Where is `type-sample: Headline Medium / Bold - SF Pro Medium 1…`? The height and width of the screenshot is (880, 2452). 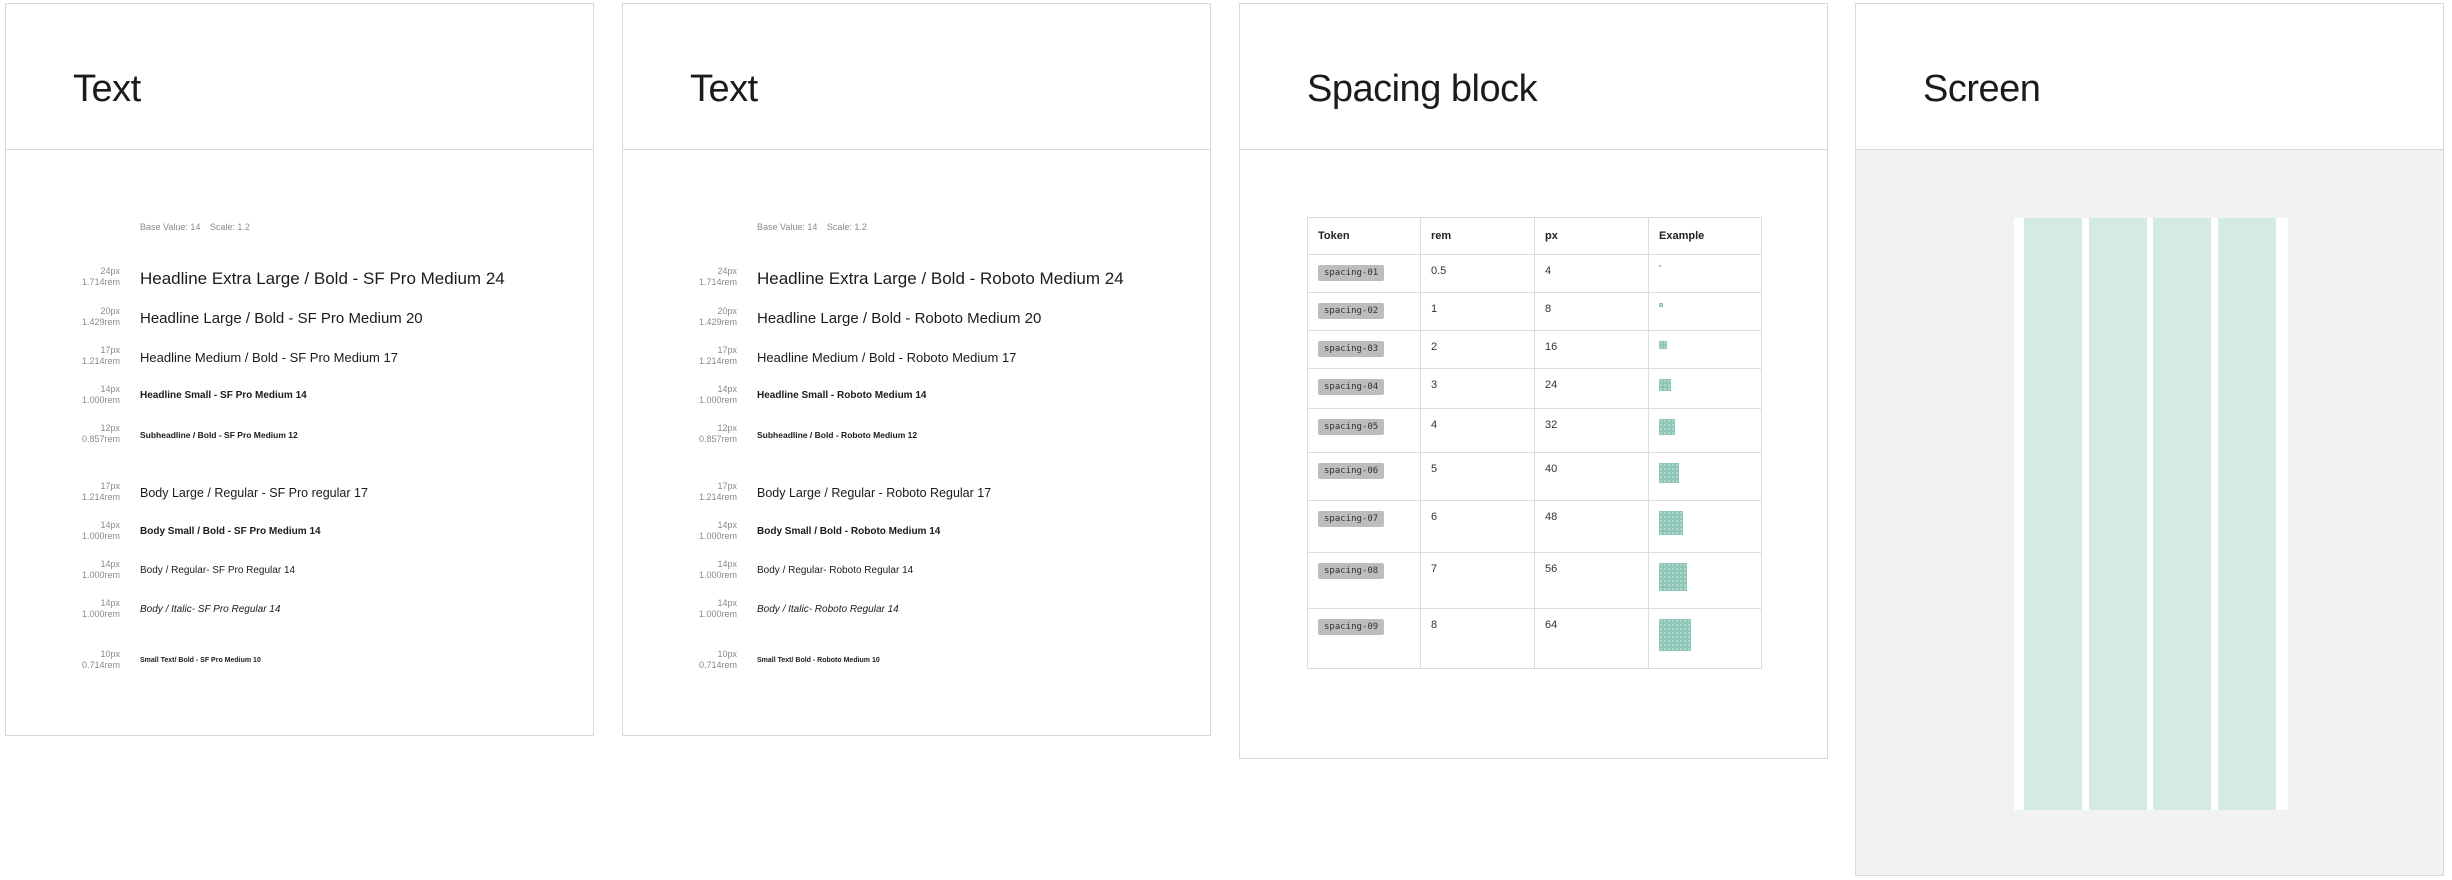
type-sample: Headline Medium / Bold - SF Pro Medium 1… is located at coordinates (269, 357).